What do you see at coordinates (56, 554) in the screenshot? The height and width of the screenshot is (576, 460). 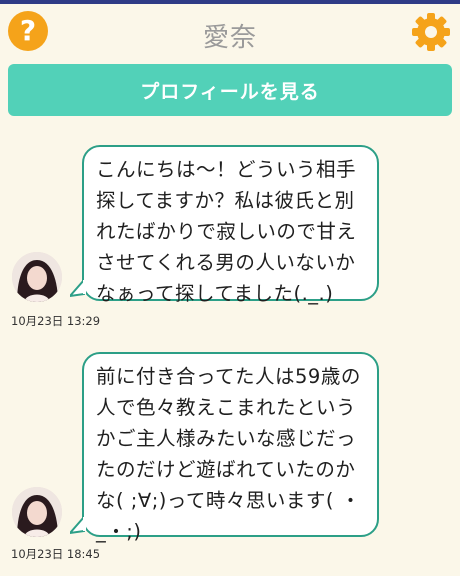 I see `message-timestamp: 10月23日 18:45` at bounding box center [56, 554].